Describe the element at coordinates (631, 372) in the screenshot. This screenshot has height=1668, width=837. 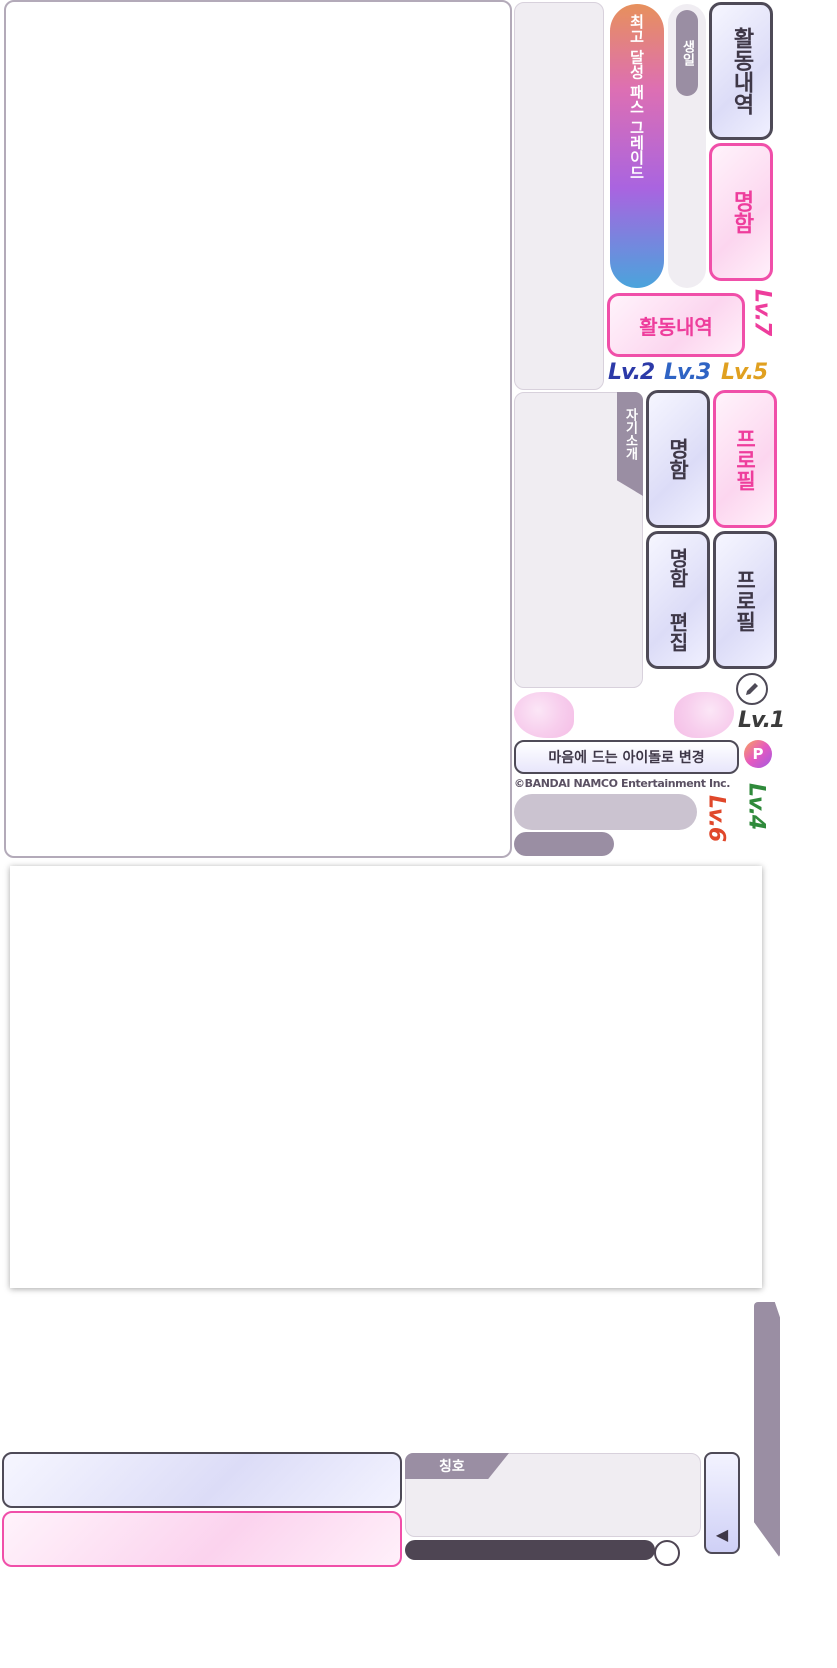
I see `lv2-label: Lv.2` at that location.